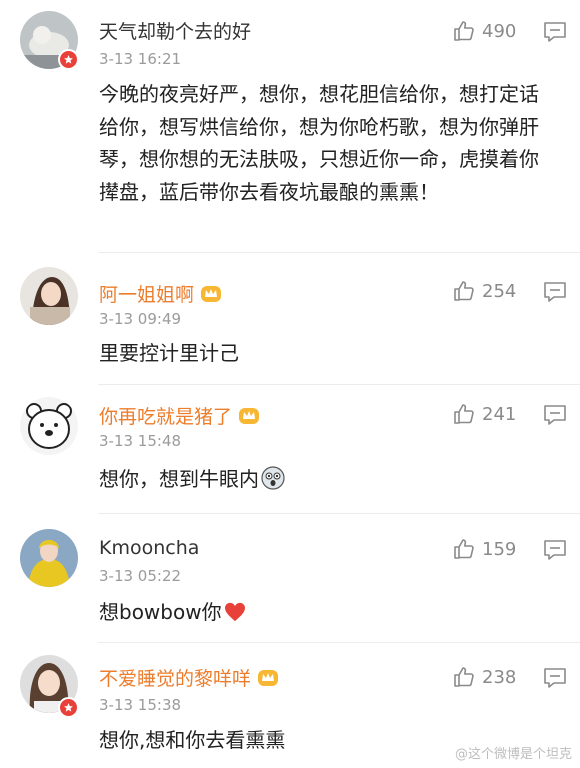 The image size is (580, 768). I want to click on like-count: 159, so click(499, 549).